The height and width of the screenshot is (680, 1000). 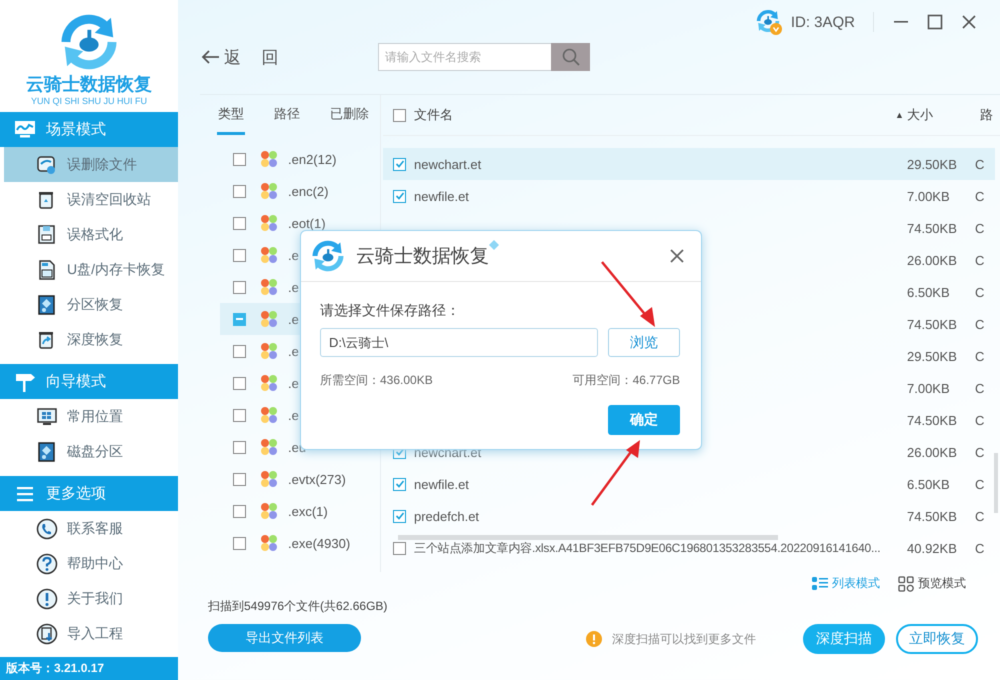 What do you see at coordinates (390, 311) in the screenshot?
I see `prompt-label: 请选择文件保存路径：` at bounding box center [390, 311].